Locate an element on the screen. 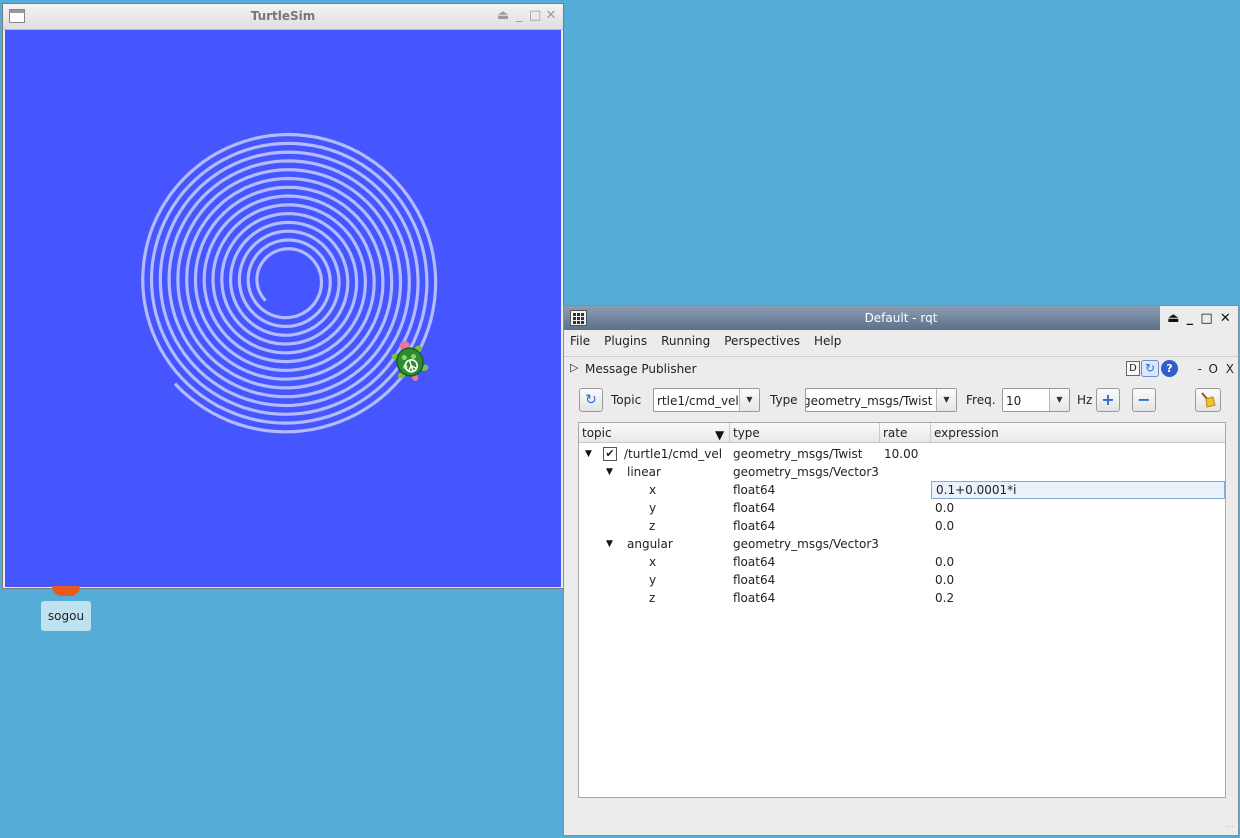 The image size is (1240, 838). resize-grip-icon: ⋯ is located at coordinates (1230, 826).